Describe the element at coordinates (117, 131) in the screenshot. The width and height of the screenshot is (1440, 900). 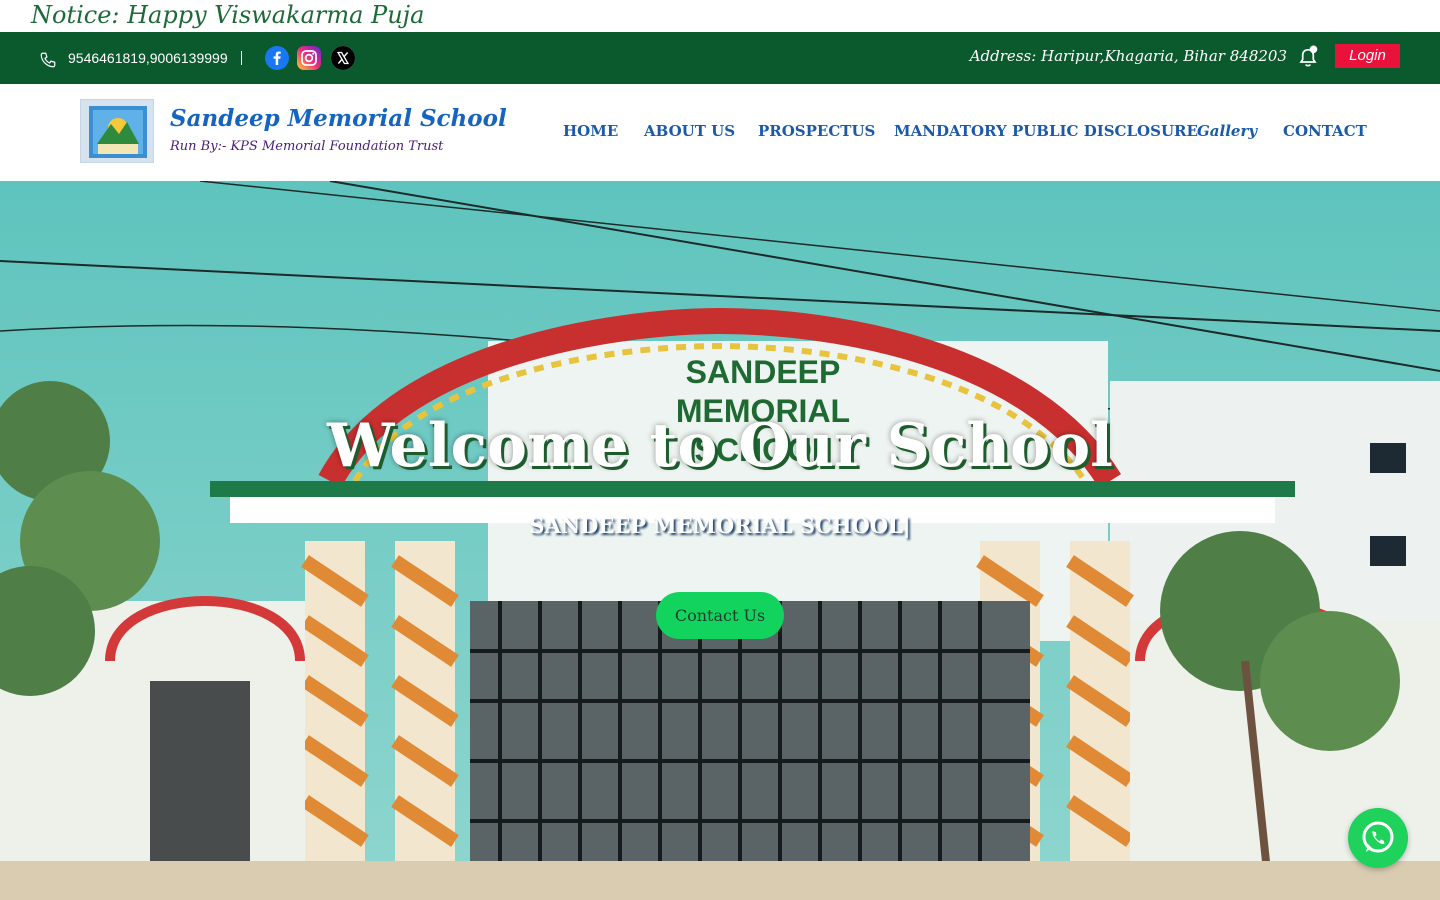
I see `school-logo` at that location.